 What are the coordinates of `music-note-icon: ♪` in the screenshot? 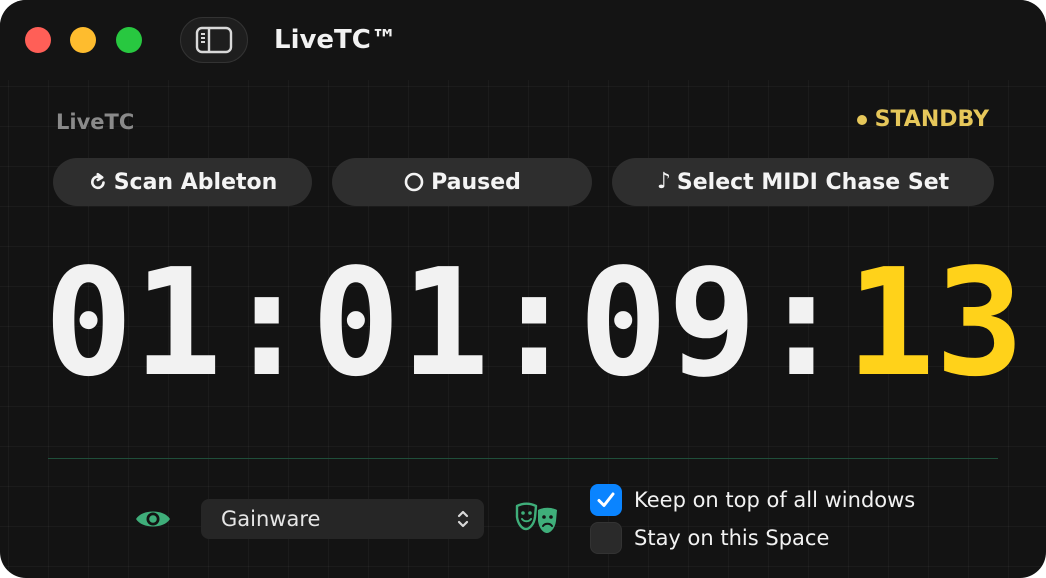 It's located at (663, 181).